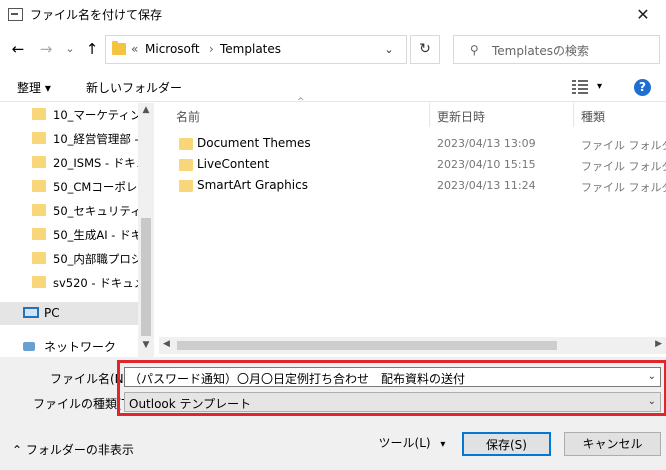 This screenshot has width=666, height=470. I want to click on hide-folders-button: ⌃ フォルダーの非表示, so click(73, 449).